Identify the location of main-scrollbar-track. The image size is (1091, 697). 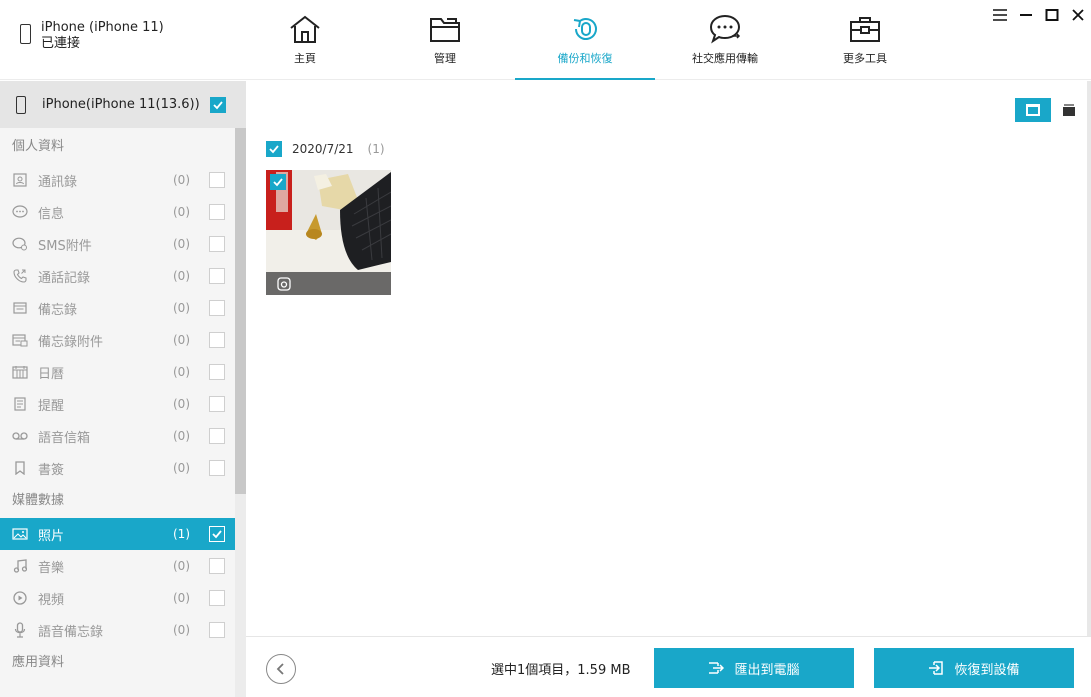
(1089, 358).